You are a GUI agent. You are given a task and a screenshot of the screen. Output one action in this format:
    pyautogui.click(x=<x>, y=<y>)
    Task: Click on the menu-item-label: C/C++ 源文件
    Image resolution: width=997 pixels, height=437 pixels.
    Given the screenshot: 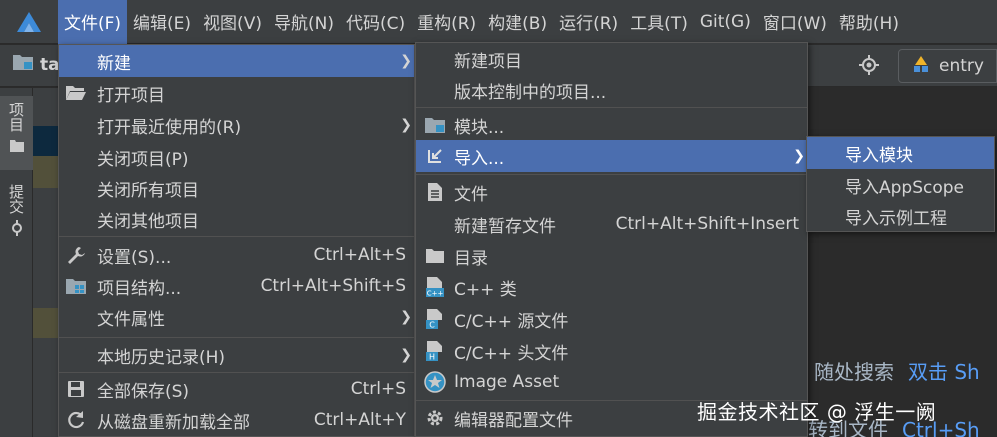 What is the action you would take?
    pyautogui.click(x=511, y=321)
    